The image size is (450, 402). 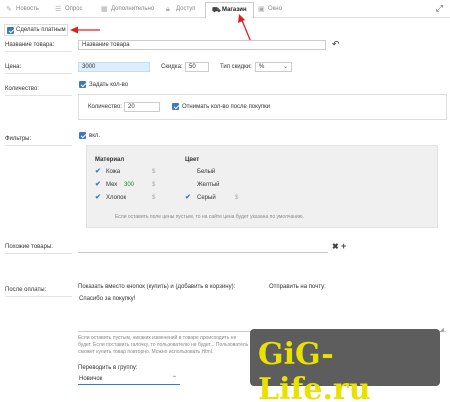 I want to click on material-price-input: 300, so click(x=129, y=185).